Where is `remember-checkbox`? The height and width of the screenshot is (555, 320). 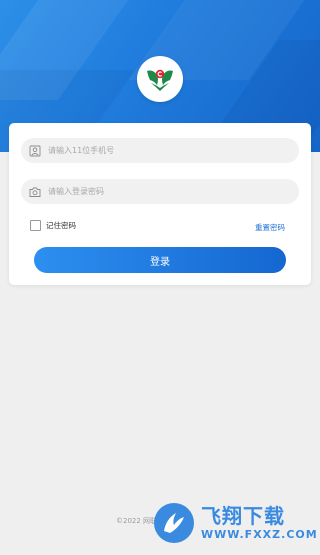
remember-checkbox is located at coordinates (35, 225).